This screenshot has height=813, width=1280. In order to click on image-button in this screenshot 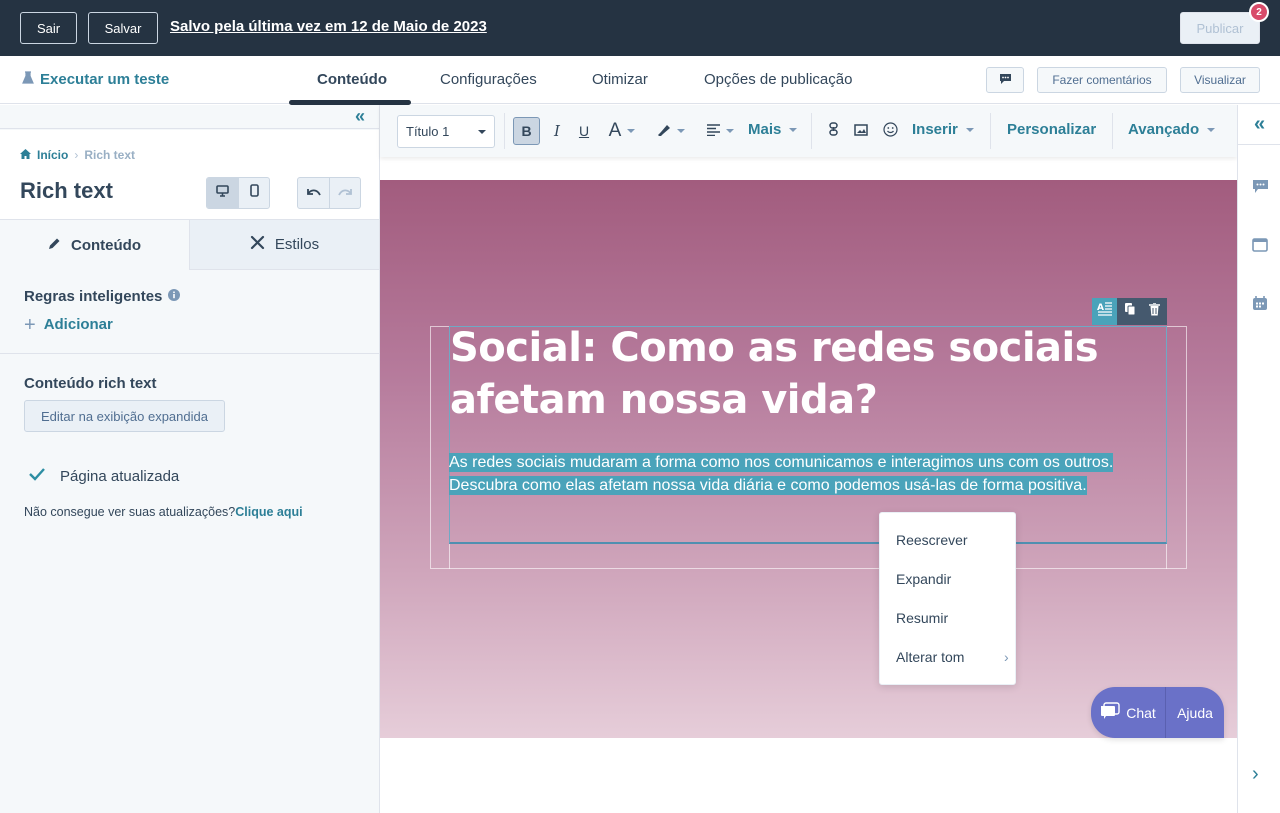, I will do `click(861, 131)`.